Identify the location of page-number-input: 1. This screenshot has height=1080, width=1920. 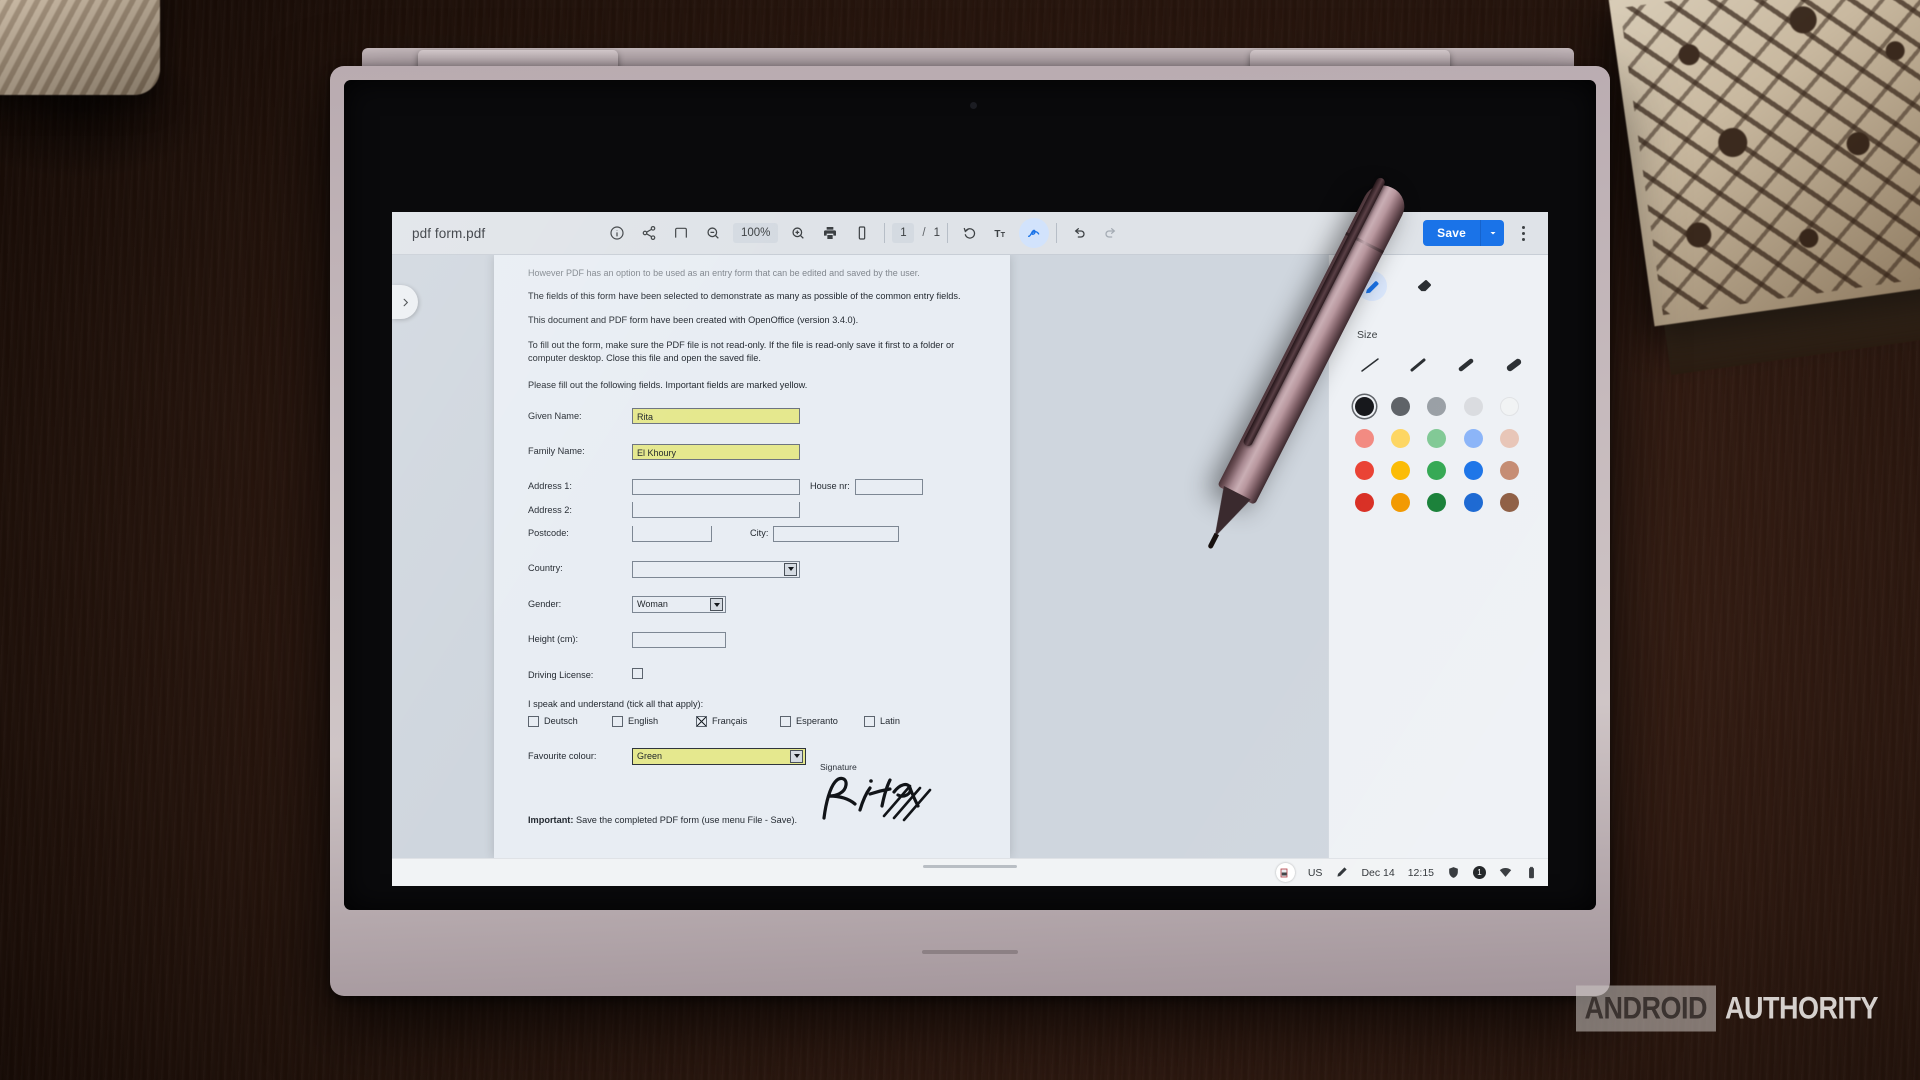
(903, 233).